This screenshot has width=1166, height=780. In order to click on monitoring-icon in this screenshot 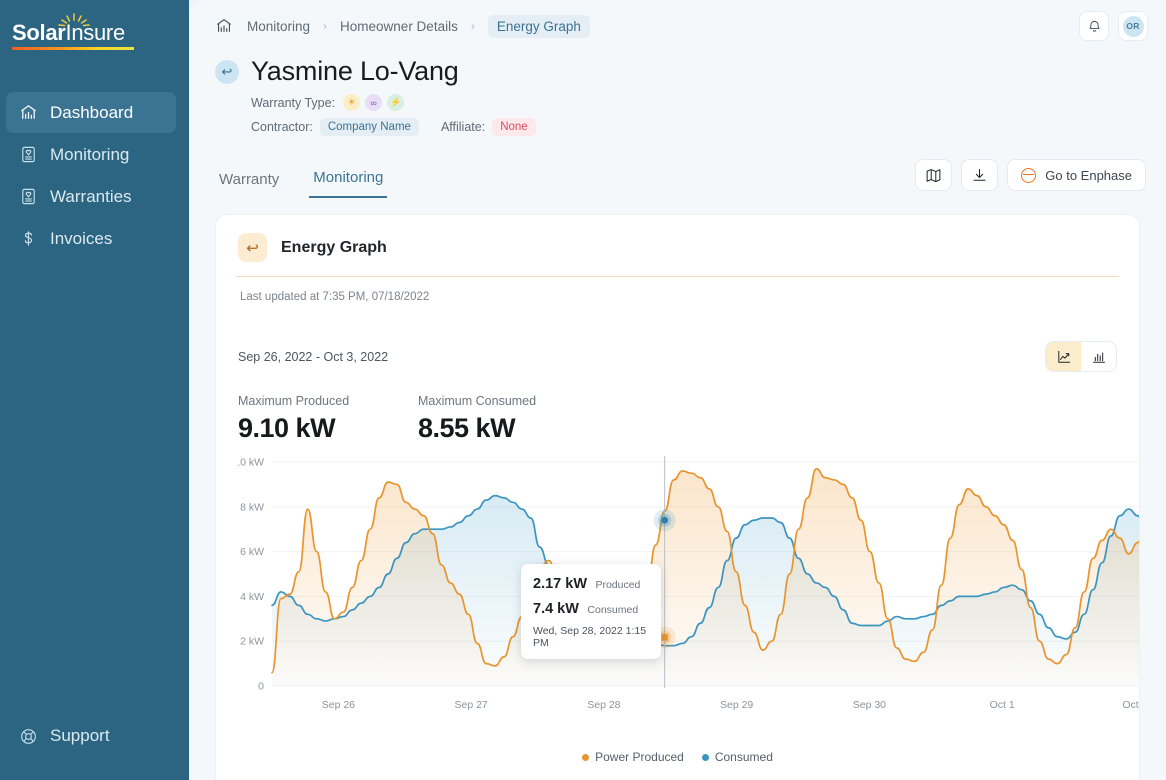, I will do `click(28, 155)`.